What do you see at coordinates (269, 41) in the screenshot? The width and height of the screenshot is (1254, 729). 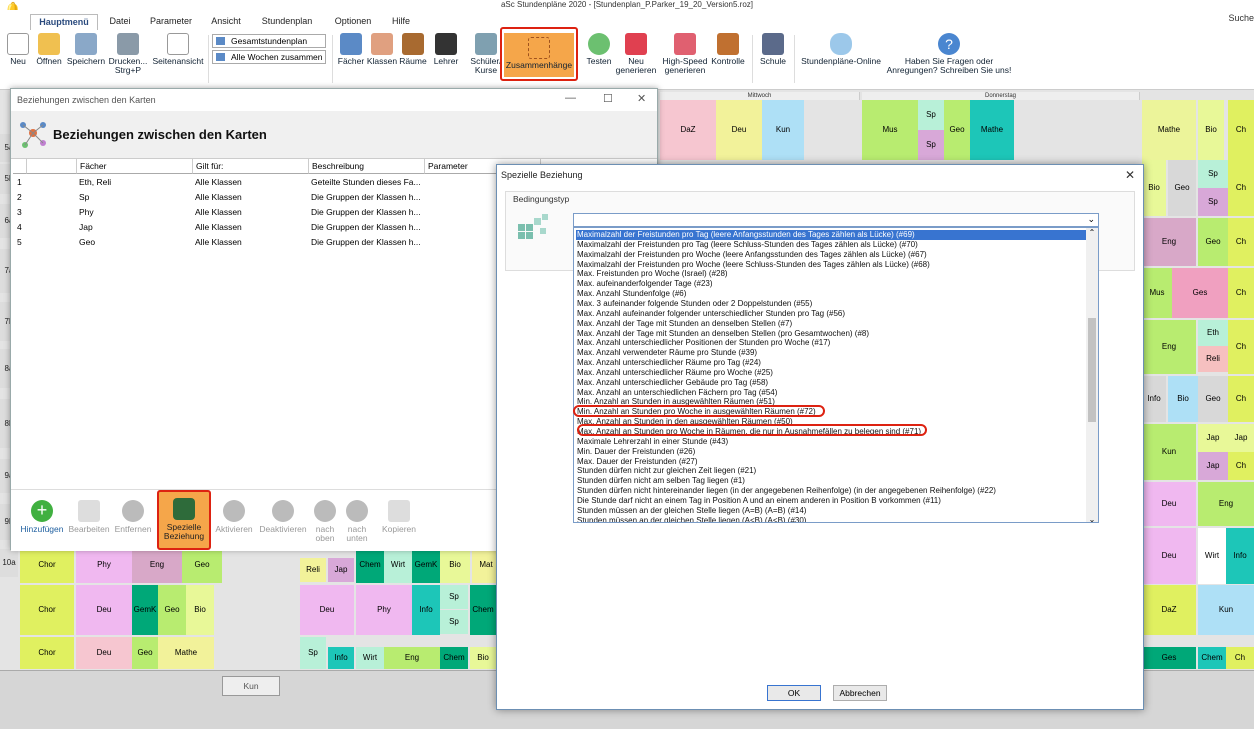 I see `view-combo: Gesamtstundenplan` at bounding box center [269, 41].